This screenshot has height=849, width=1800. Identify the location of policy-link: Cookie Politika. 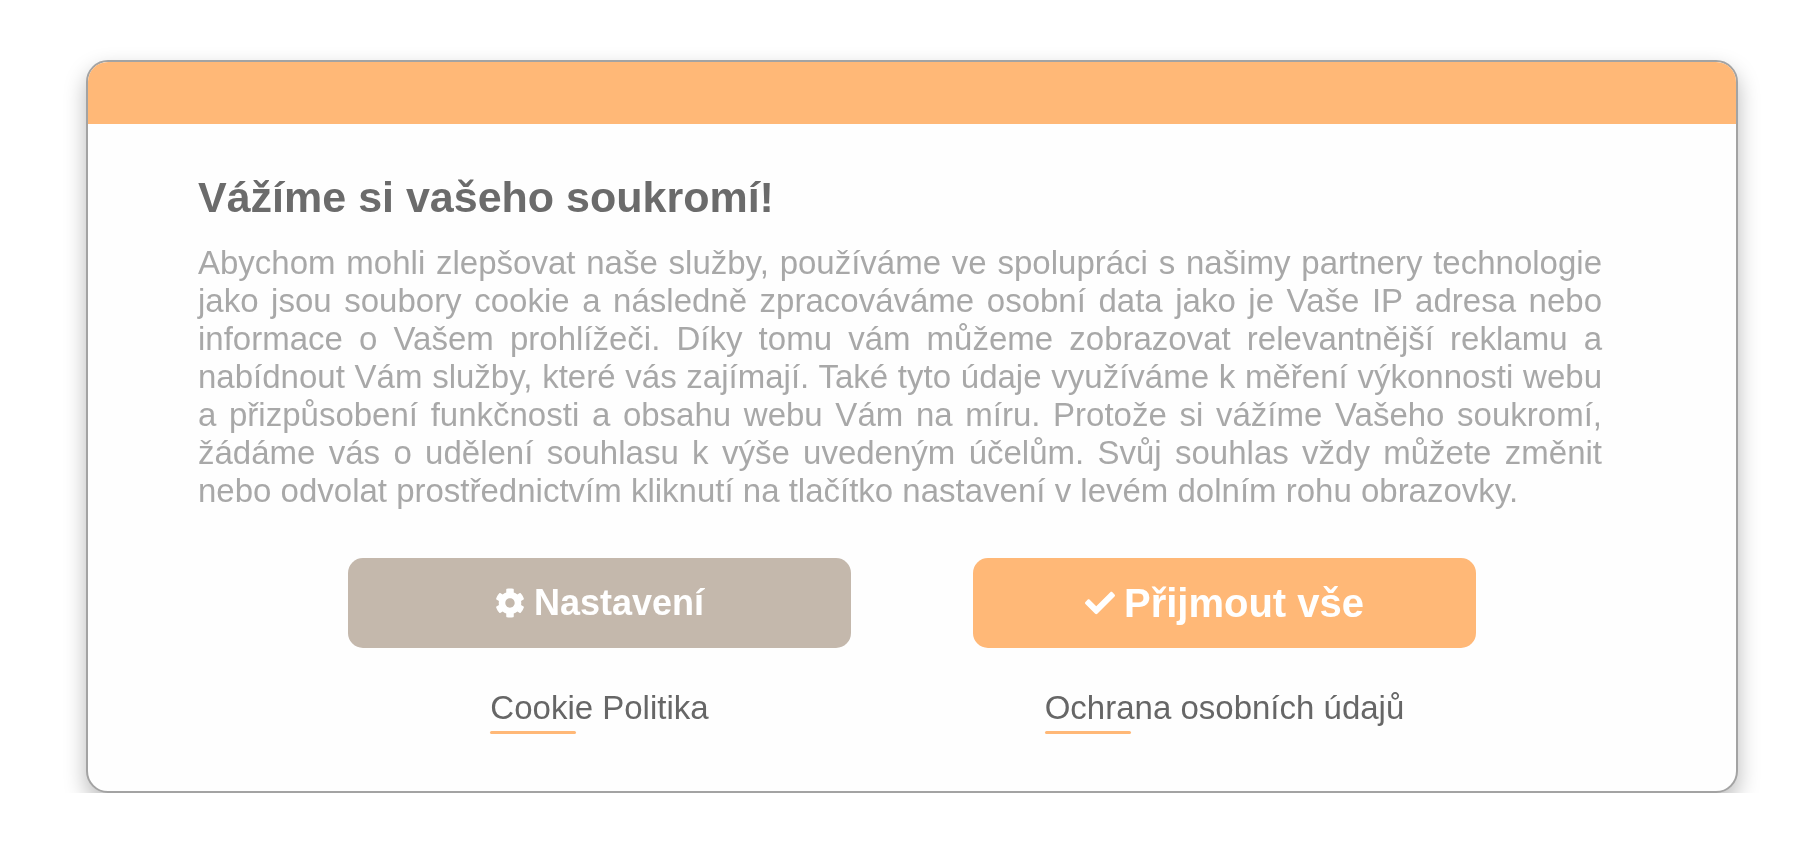
(599, 711).